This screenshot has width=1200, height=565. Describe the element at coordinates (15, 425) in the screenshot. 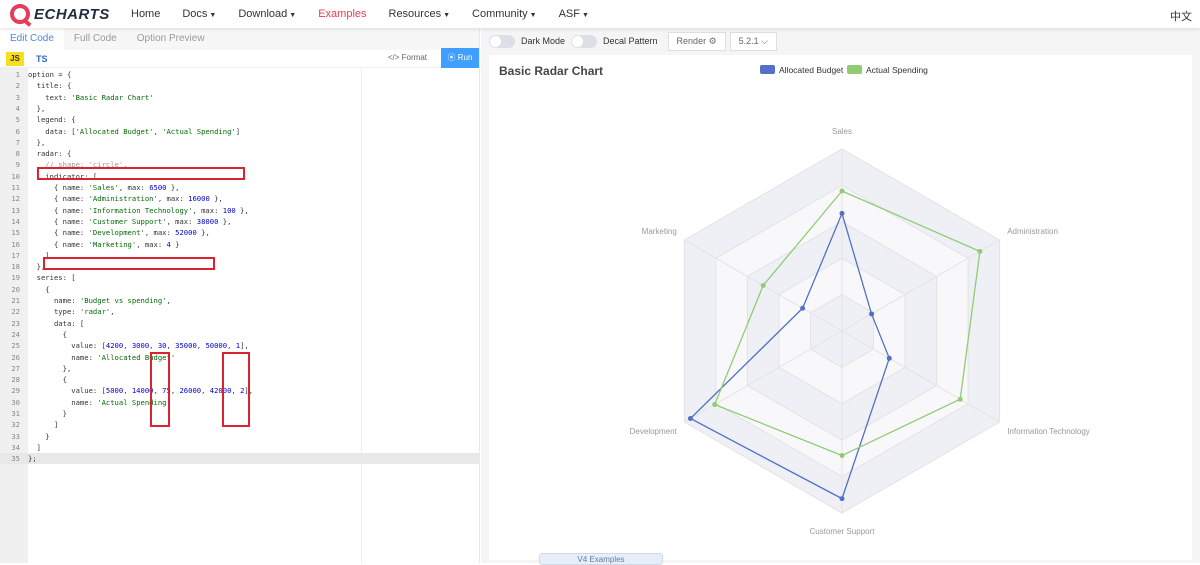

I see `line-number: 32` at that location.